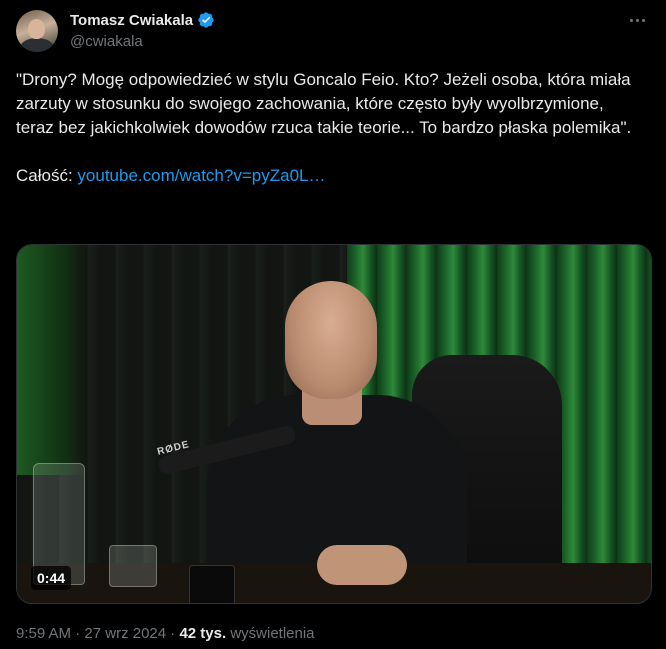 This screenshot has width=666, height=649. I want to click on display-name-row: Tomasz Cwiakala, so click(142, 20).